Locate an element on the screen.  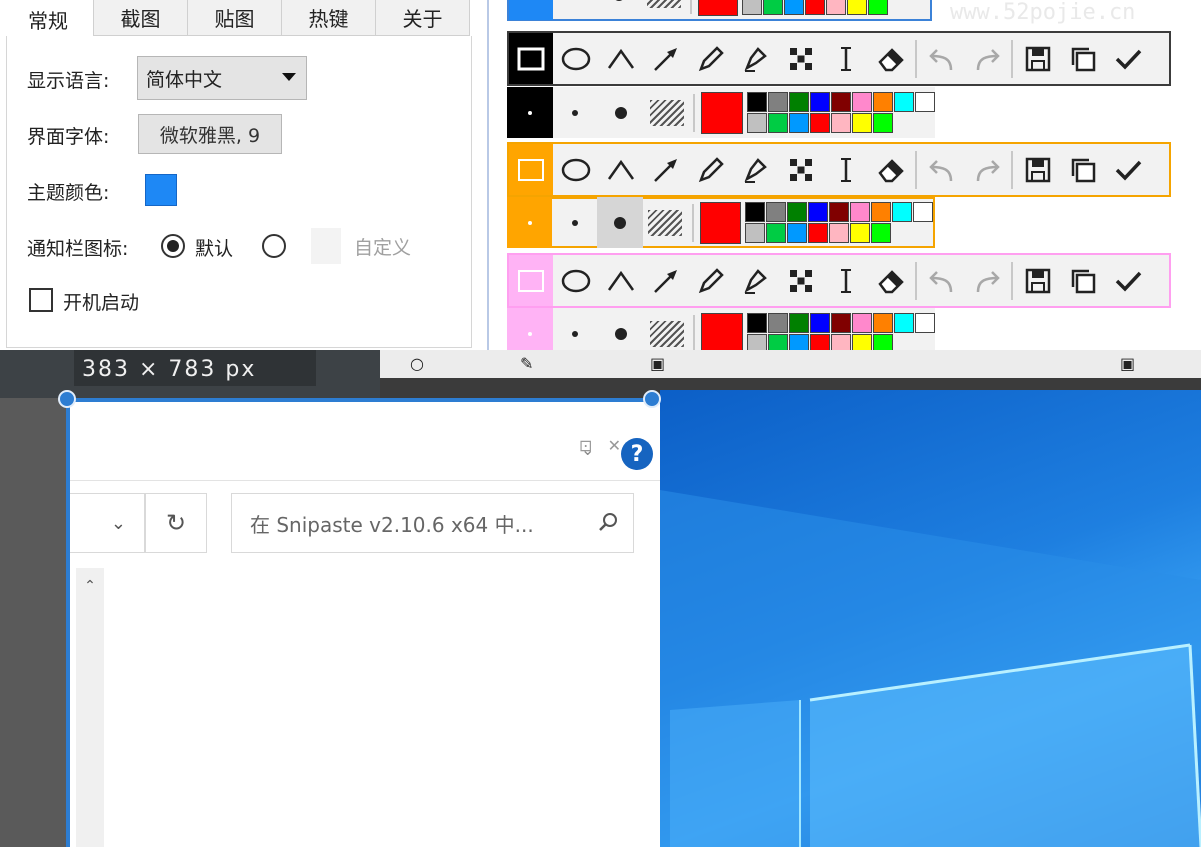
tab-general: 常规 is located at coordinates (47, 19).